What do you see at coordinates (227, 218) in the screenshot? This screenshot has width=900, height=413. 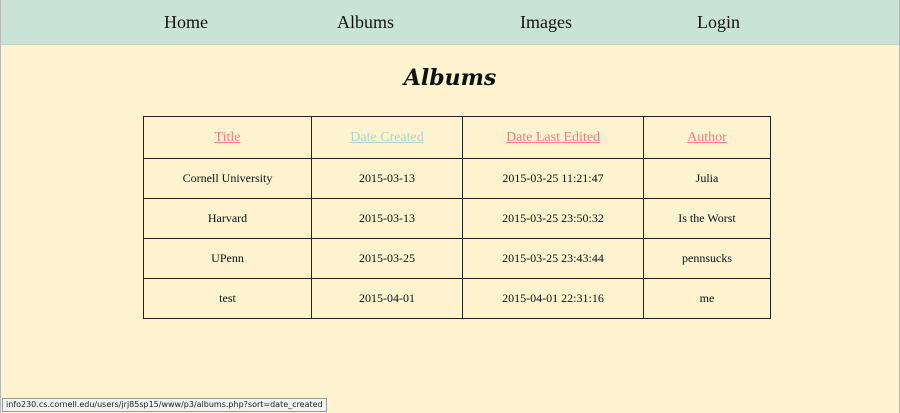 I see `cell-title: Harvard` at bounding box center [227, 218].